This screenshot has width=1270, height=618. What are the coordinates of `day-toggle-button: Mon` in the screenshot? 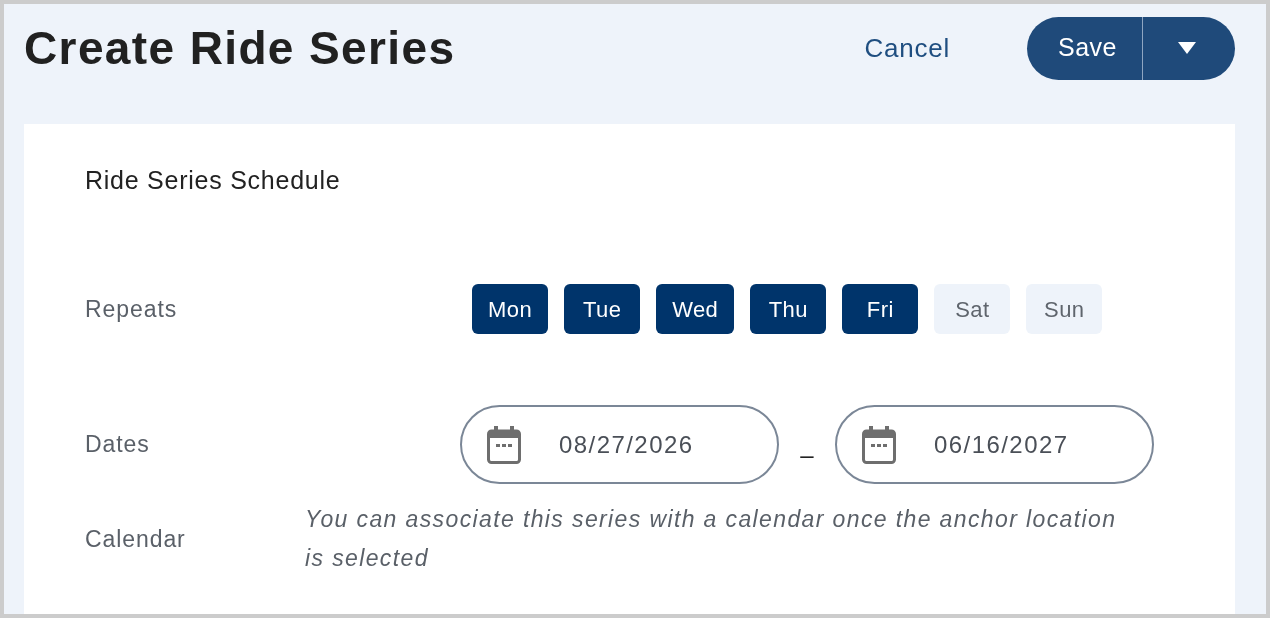 It's located at (510, 309).